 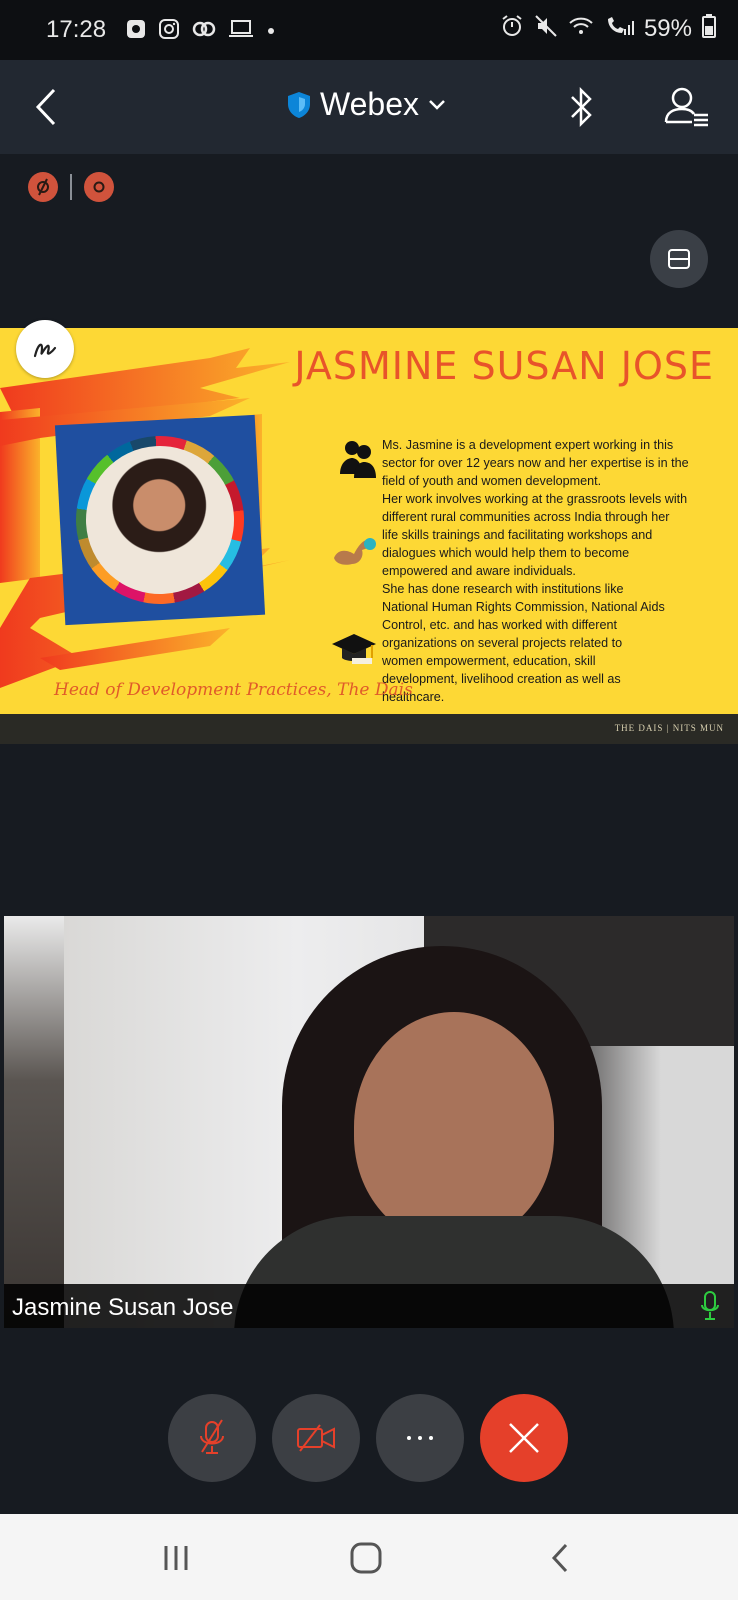 I want to click on battery-percent: 59%, so click(x=667, y=28).